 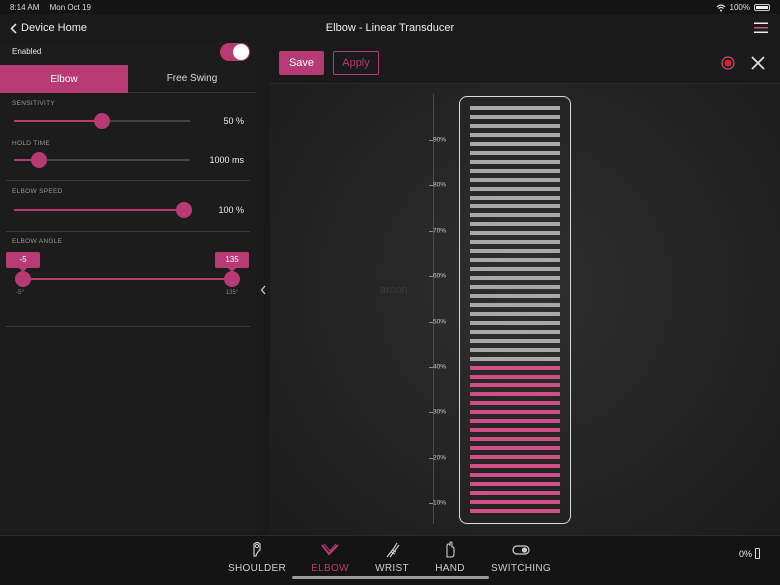 I want to click on save-button: Save, so click(x=301, y=63).